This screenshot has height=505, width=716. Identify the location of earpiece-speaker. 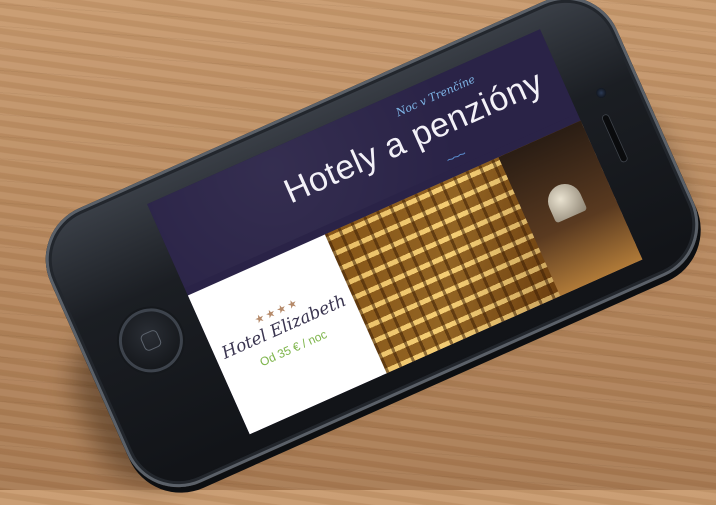
(615, 138).